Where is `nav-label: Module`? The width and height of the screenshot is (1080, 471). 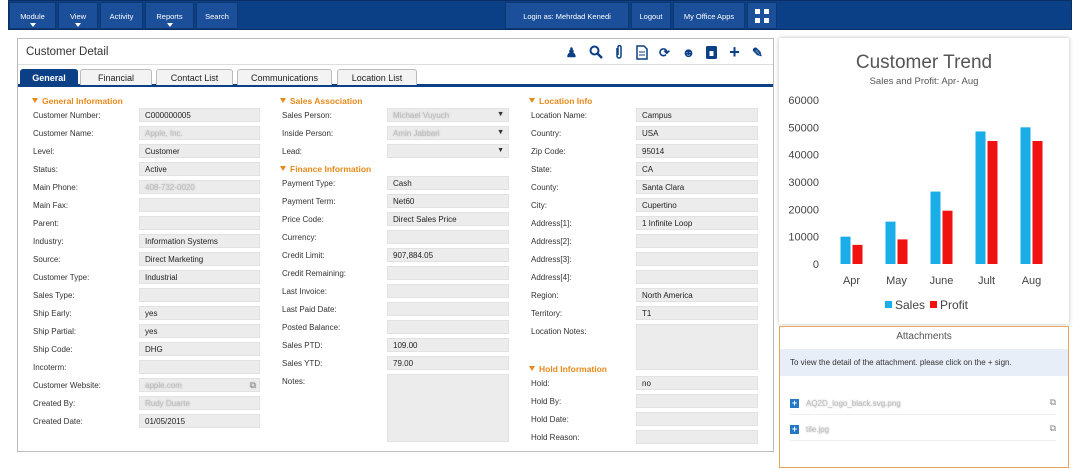
nav-label: Module is located at coordinates (32, 16).